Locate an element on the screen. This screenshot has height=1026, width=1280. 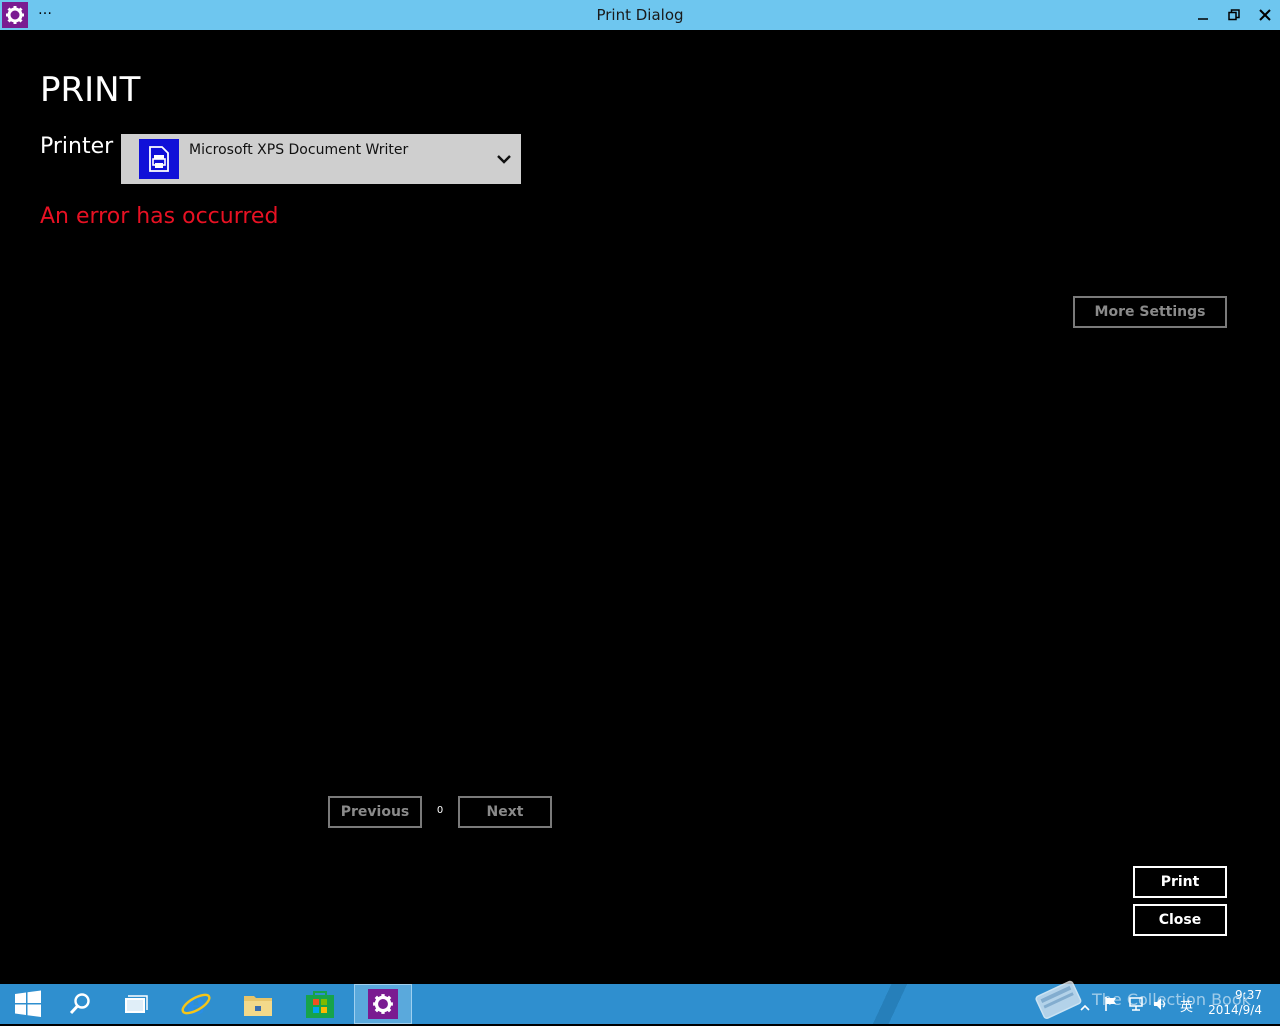
chevron-down-icon is located at coordinates (504, 159).